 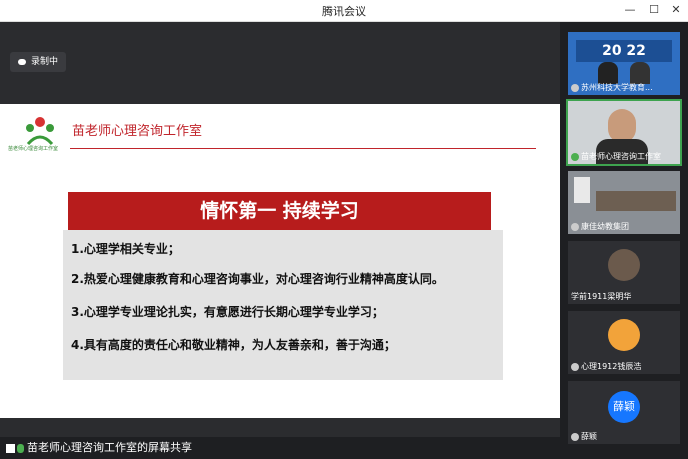 What do you see at coordinates (227, 312) in the screenshot?
I see `list-item: 3.心理学专业理论扎实，有意愿进行长期心理学专业学习；` at bounding box center [227, 312].